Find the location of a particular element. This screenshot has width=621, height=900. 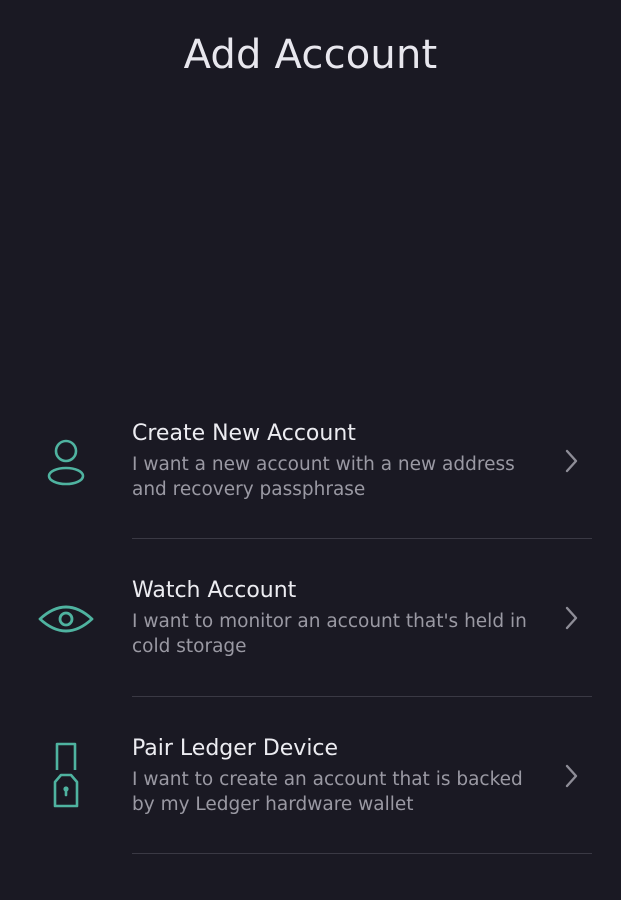

person-icon is located at coordinates (66, 464).